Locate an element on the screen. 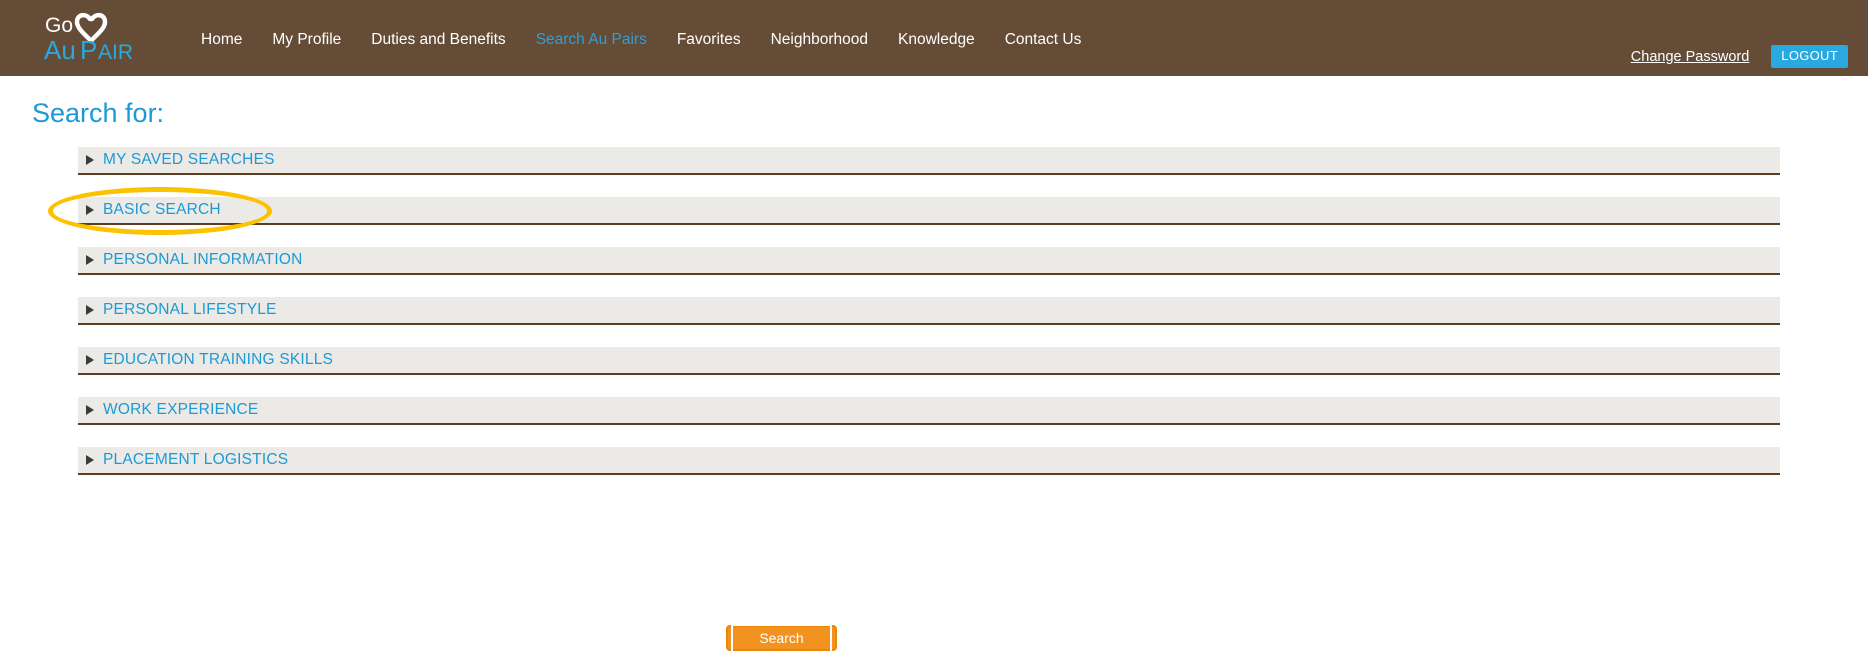 The height and width of the screenshot is (653, 1868). accordion-section-work-experience: WORK EXPERIENCE is located at coordinates (929, 411).